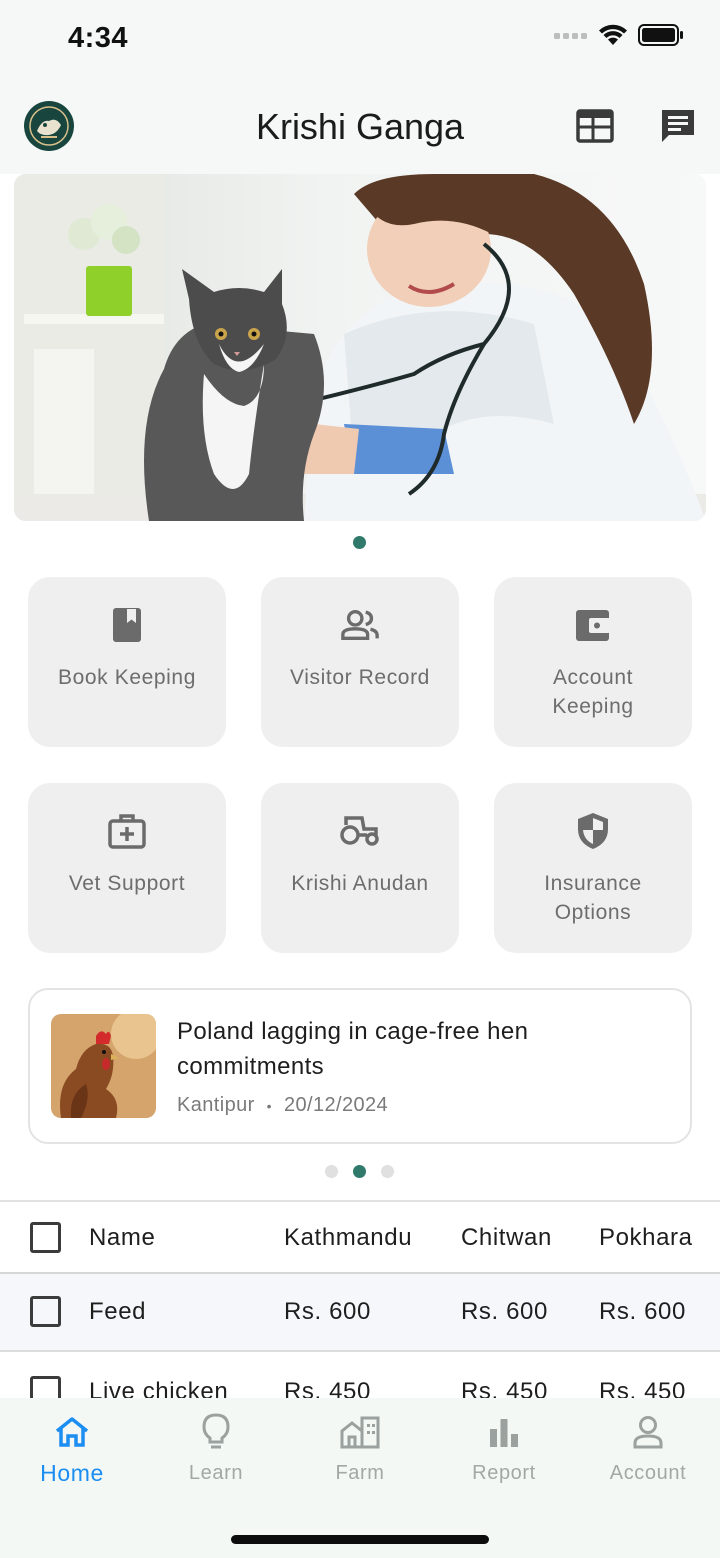 The image size is (720, 1558). I want to click on lightbulb-icon, so click(216, 1432).